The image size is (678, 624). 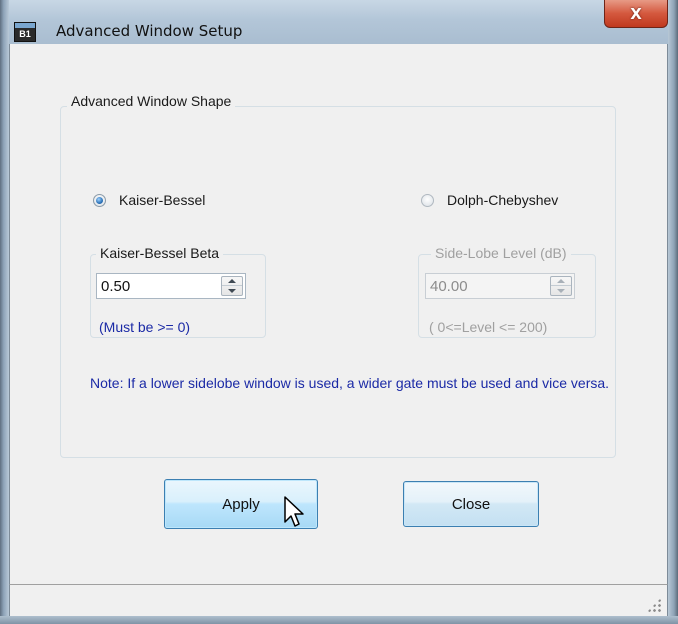 What do you see at coordinates (471, 504) in the screenshot?
I see `close-button: Close` at bounding box center [471, 504].